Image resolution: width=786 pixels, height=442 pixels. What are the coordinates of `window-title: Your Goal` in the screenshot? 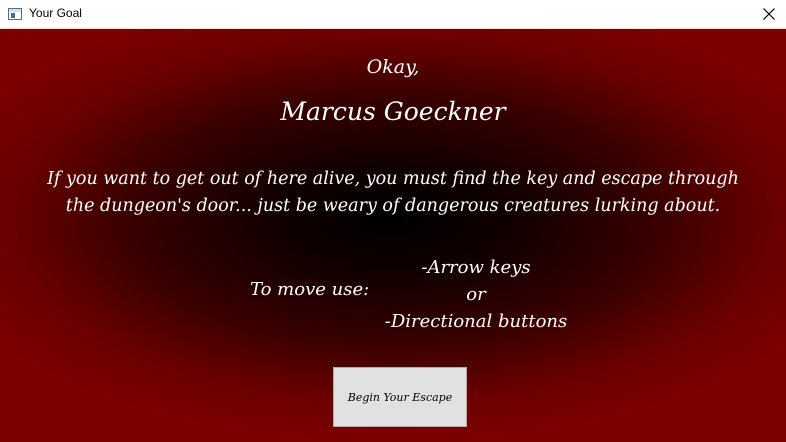 It's located at (55, 13).